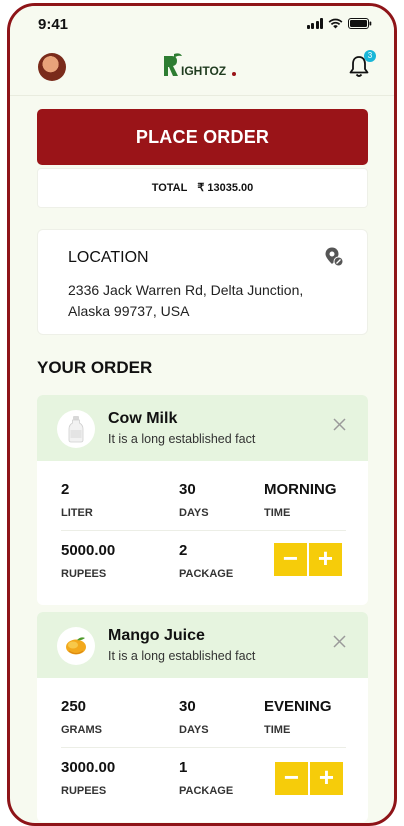  Describe the element at coordinates (225, 188) in the screenshot. I see `total-value: ₹ 13035.00` at that location.